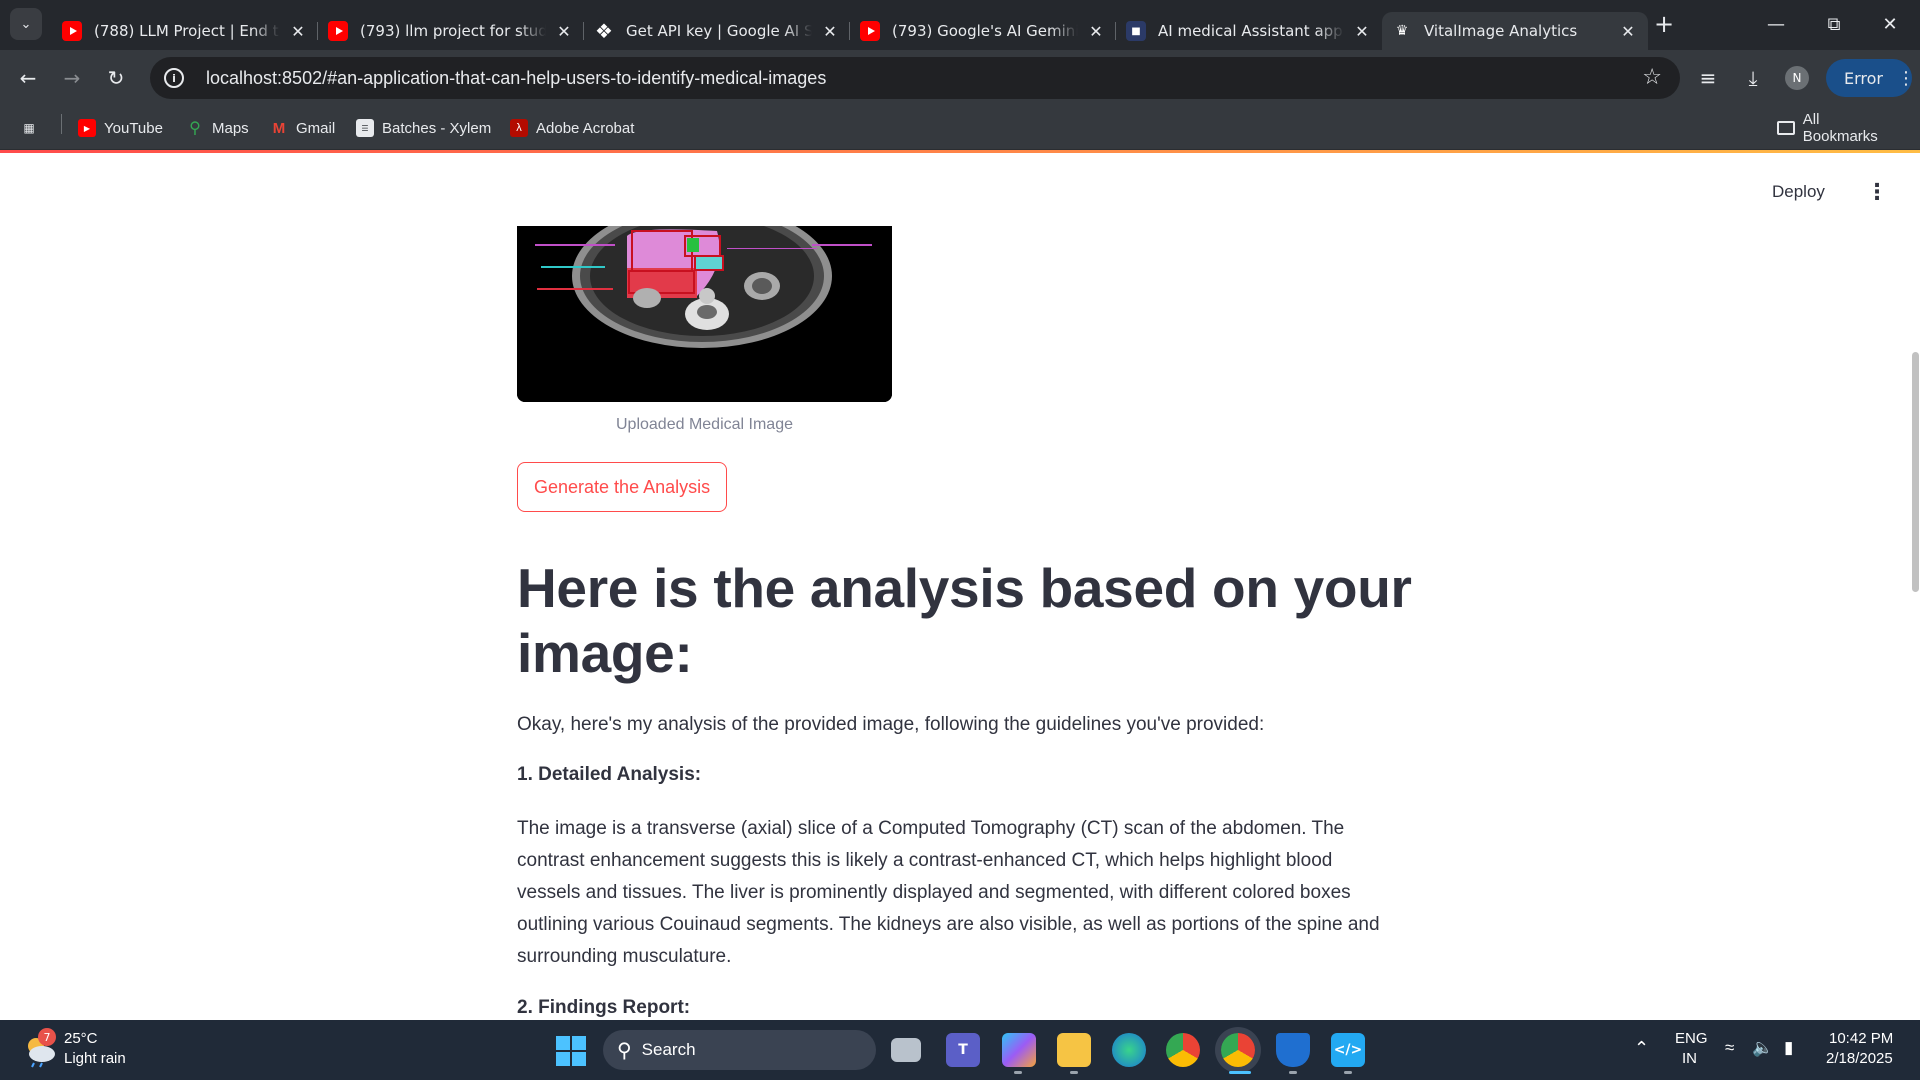  What do you see at coordinates (1240, 1072) in the screenshot?
I see `app-active-indicator` at bounding box center [1240, 1072].